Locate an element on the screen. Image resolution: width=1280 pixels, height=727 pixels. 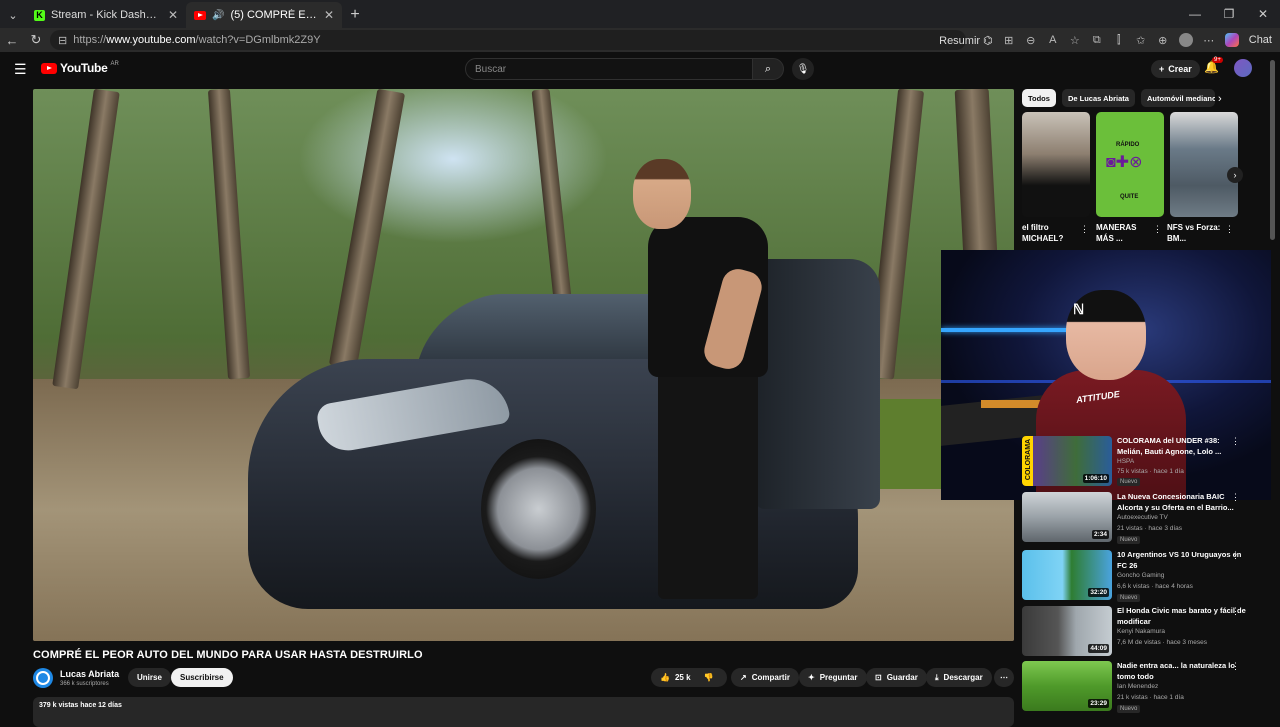
chat-label: Chat is located at coordinates (1260, 40).